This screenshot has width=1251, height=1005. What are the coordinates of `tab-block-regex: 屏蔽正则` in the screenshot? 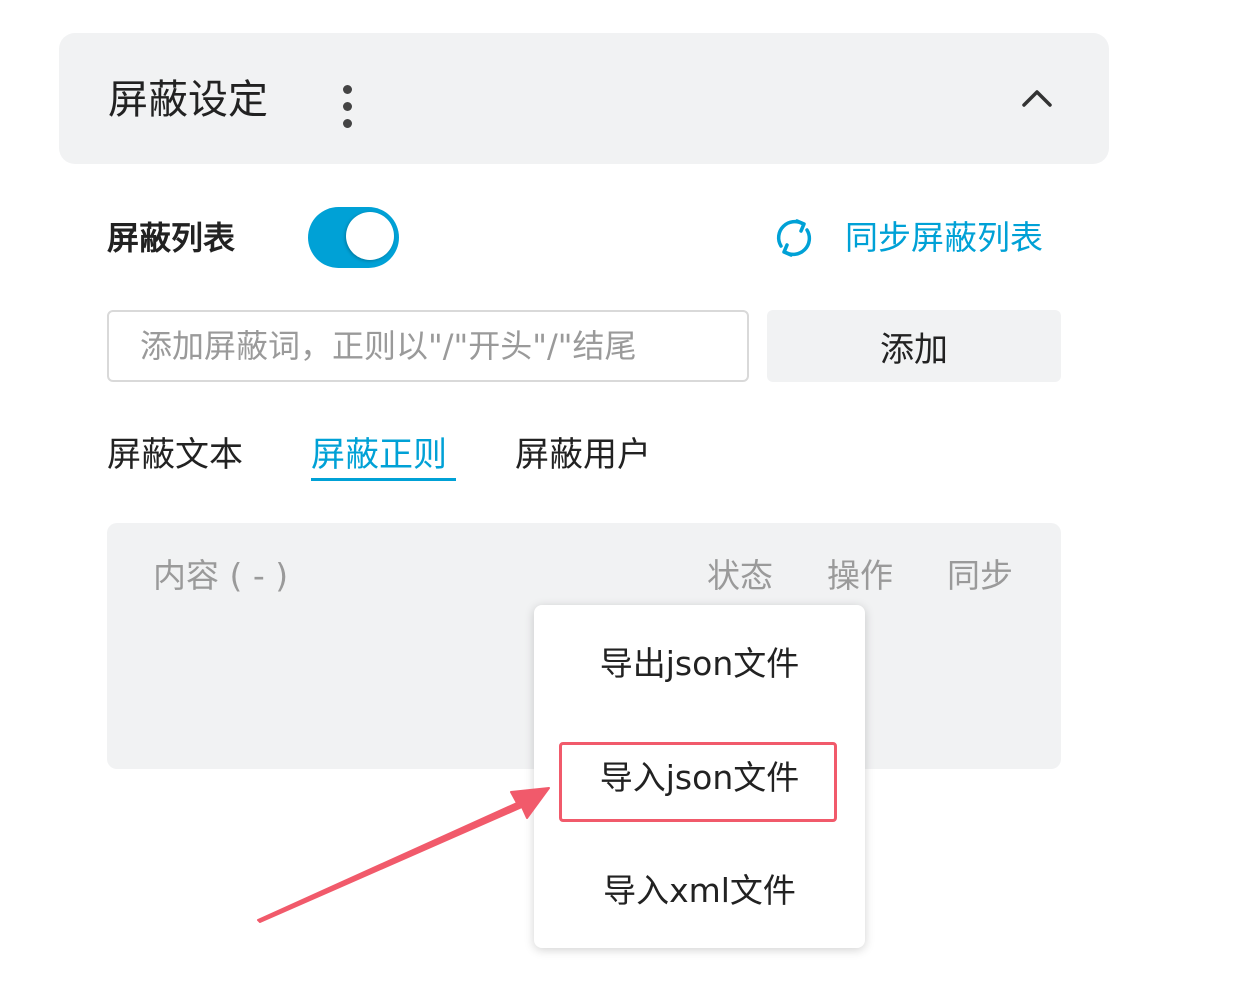 It's located at (379, 455).